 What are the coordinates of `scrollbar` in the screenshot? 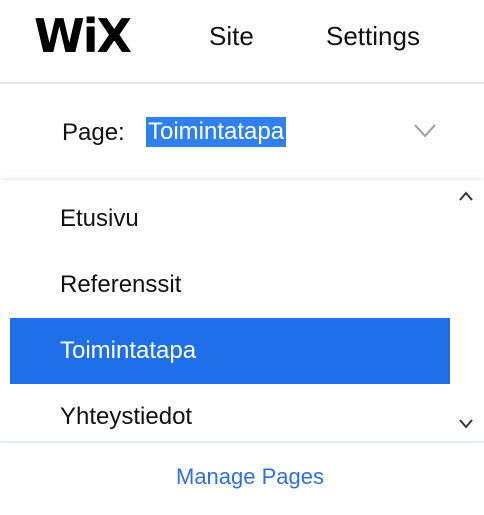 It's located at (466, 310).